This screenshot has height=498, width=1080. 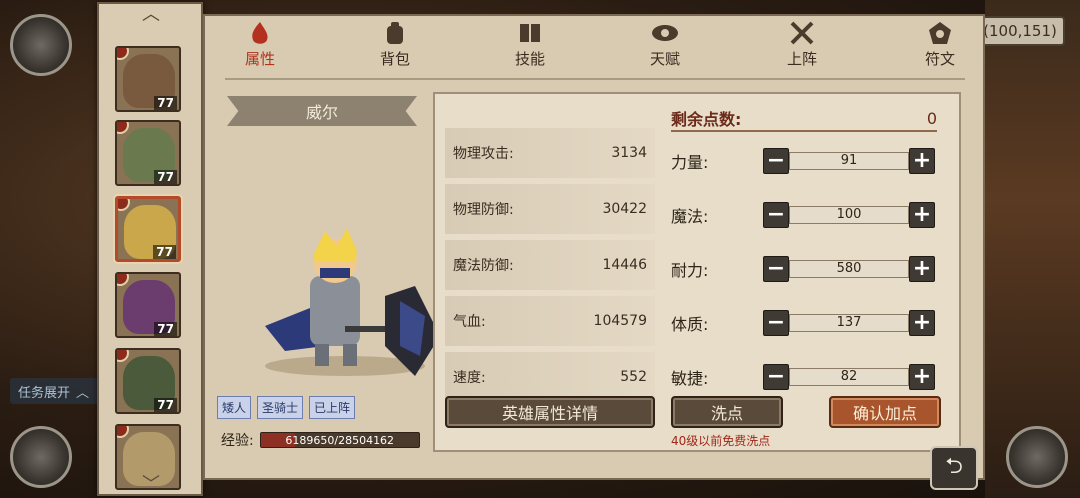 What do you see at coordinates (624, 265) in the screenshot?
I see `stat-value: 14446` at bounding box center [624, 265].